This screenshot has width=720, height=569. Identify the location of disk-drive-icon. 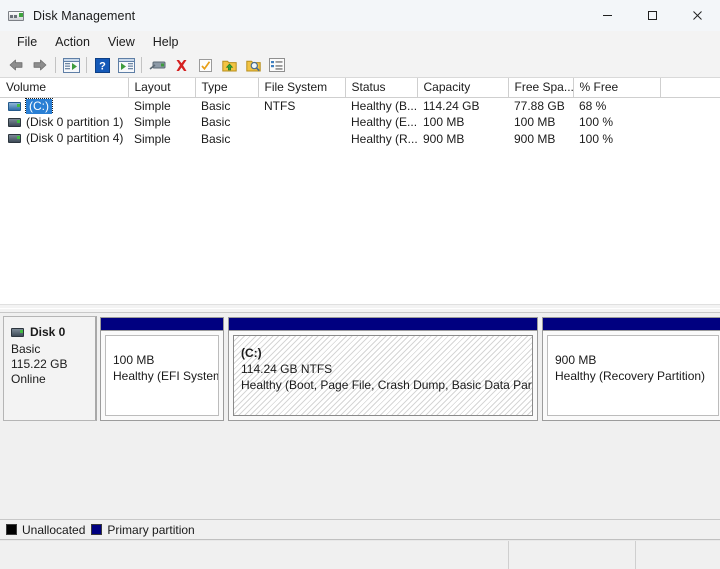
(17, 332).